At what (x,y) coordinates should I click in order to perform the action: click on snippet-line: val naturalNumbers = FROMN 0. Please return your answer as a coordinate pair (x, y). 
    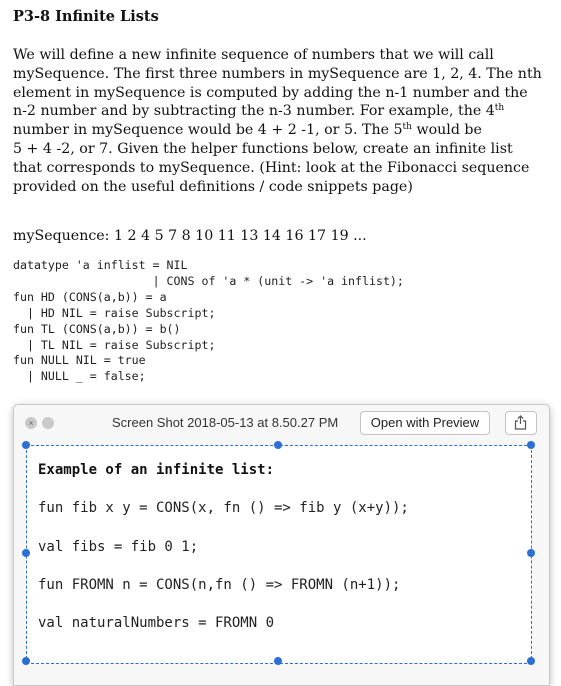
    Looking at the image, I should click on (156, 623).